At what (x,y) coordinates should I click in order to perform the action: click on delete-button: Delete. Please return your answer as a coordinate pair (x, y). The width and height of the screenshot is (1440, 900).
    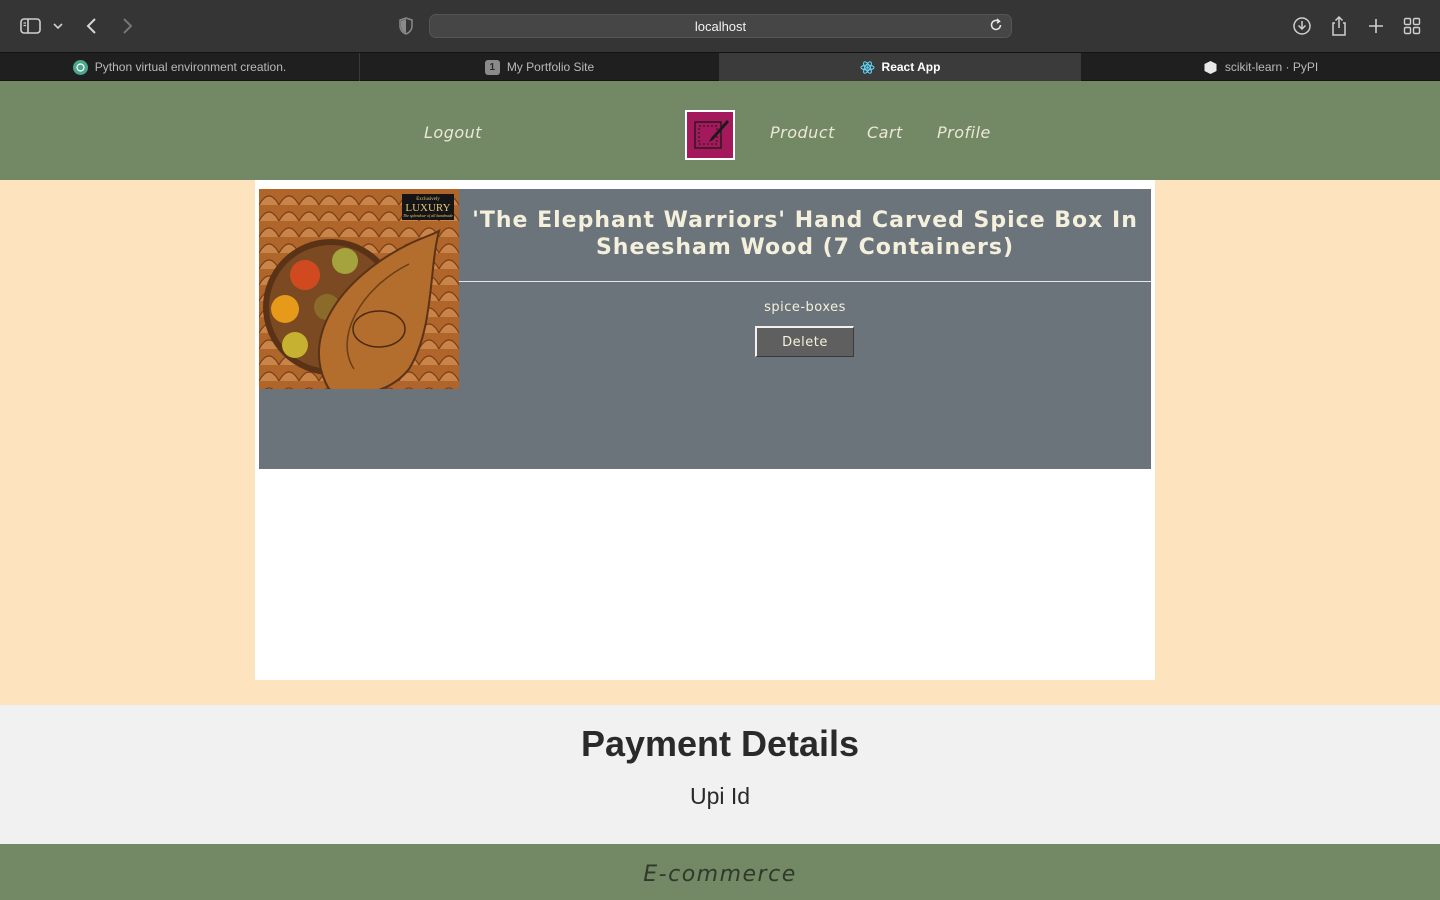
    Looking at the image, I should click on (804, 341).